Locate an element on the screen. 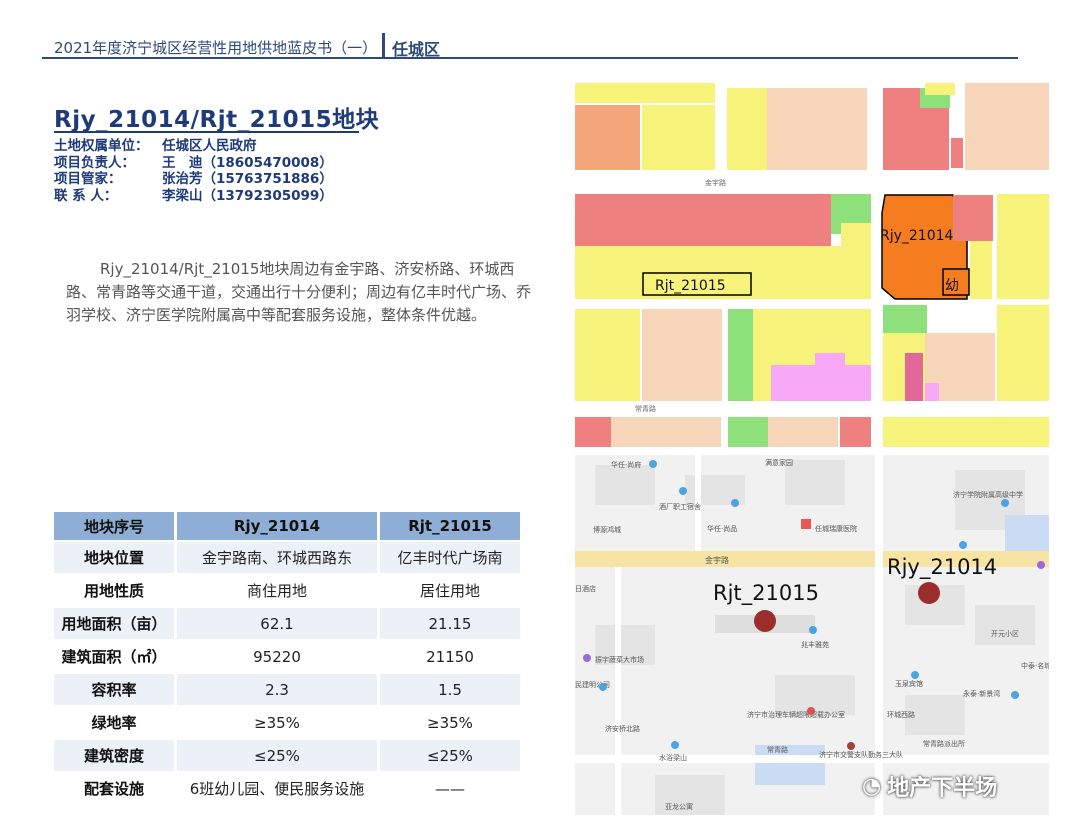  info-value: 张治芳（15763751886） is located at coordinates (247, 179).